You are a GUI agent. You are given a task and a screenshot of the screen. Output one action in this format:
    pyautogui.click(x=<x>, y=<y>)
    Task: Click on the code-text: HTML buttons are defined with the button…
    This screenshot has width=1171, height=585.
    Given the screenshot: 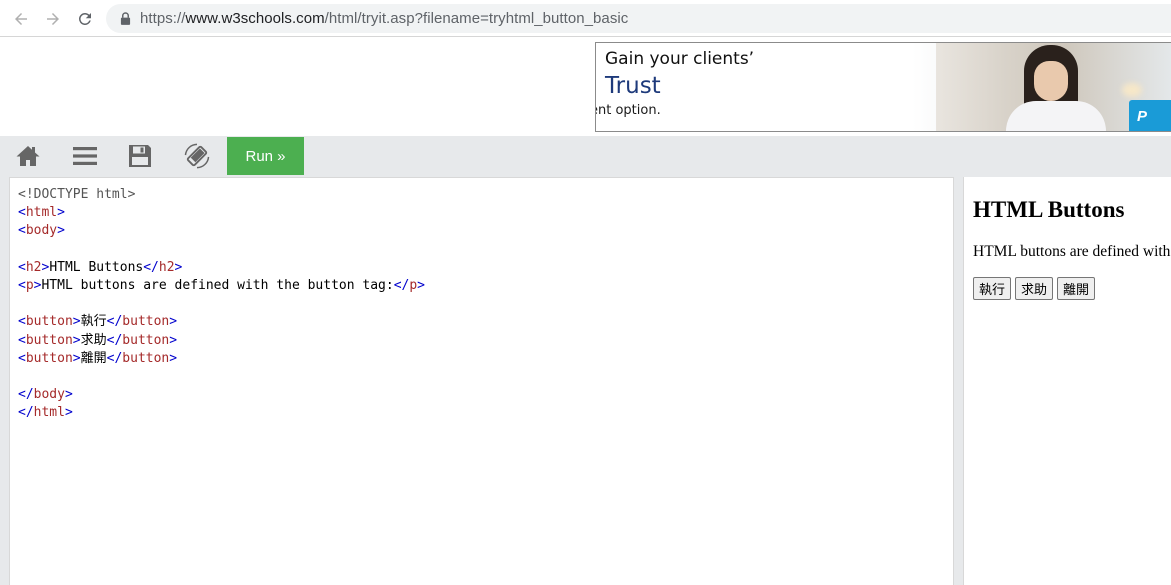 What is the action you would take?
    pyautogui.click(x=217, y=285)
    